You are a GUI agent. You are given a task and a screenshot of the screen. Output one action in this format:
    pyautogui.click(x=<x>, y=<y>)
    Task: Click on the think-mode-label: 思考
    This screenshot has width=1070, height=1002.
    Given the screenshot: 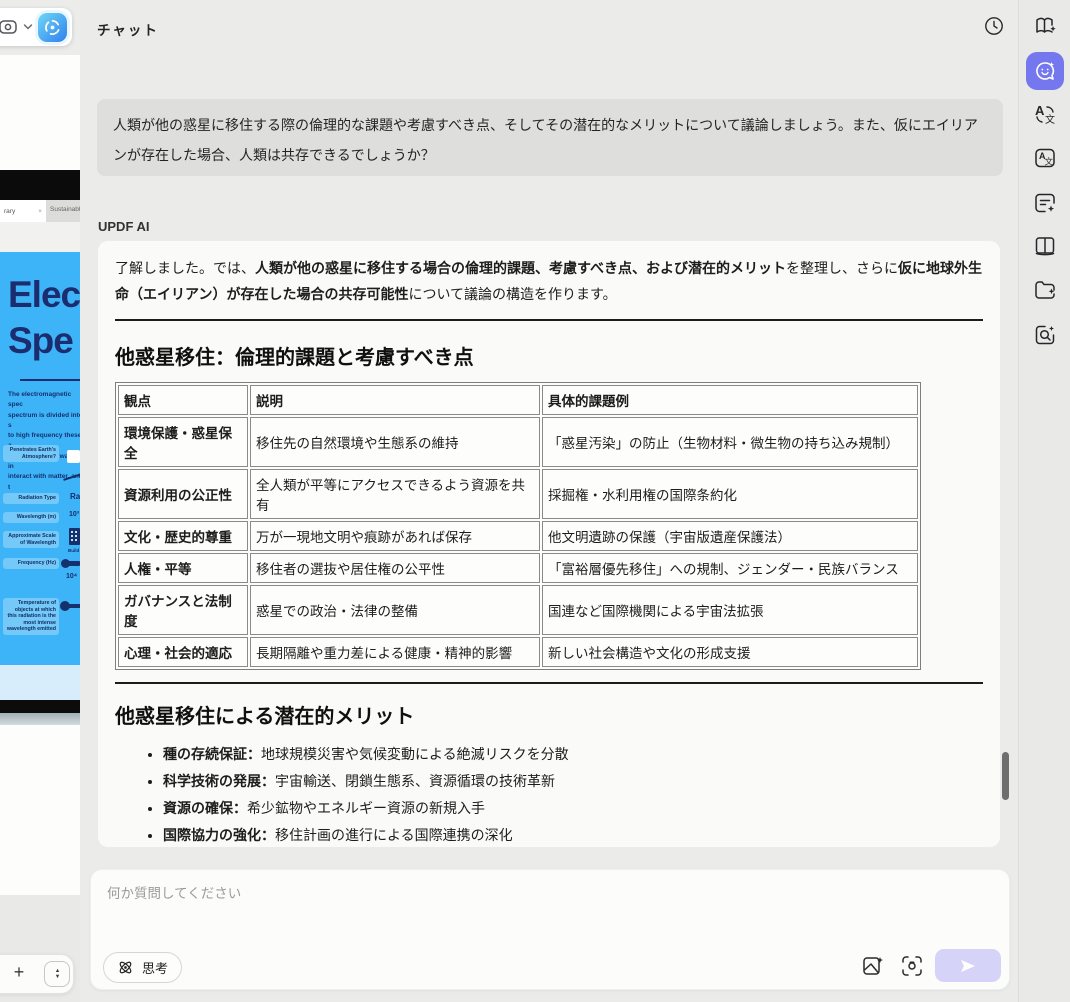 What is the action you would take?
    pyautogui.click(x=155, y=968)
    